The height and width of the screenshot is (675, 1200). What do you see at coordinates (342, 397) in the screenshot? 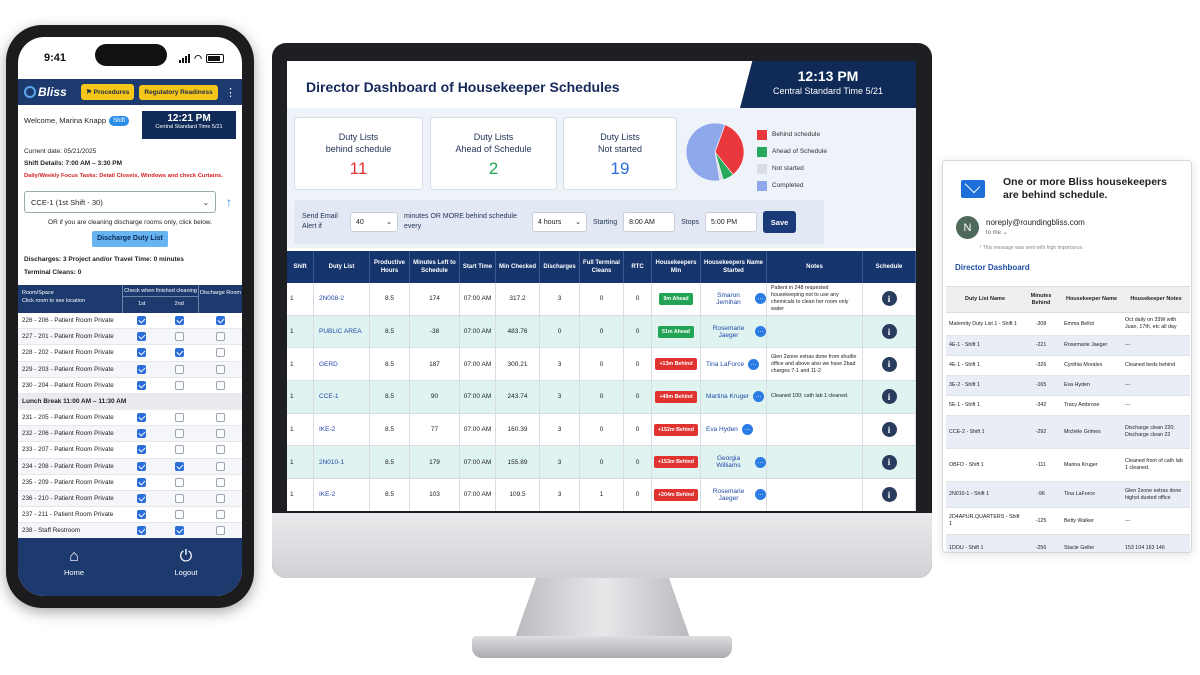
I see `duty-list-link: CCE-1` at bounding box center [342, 397].